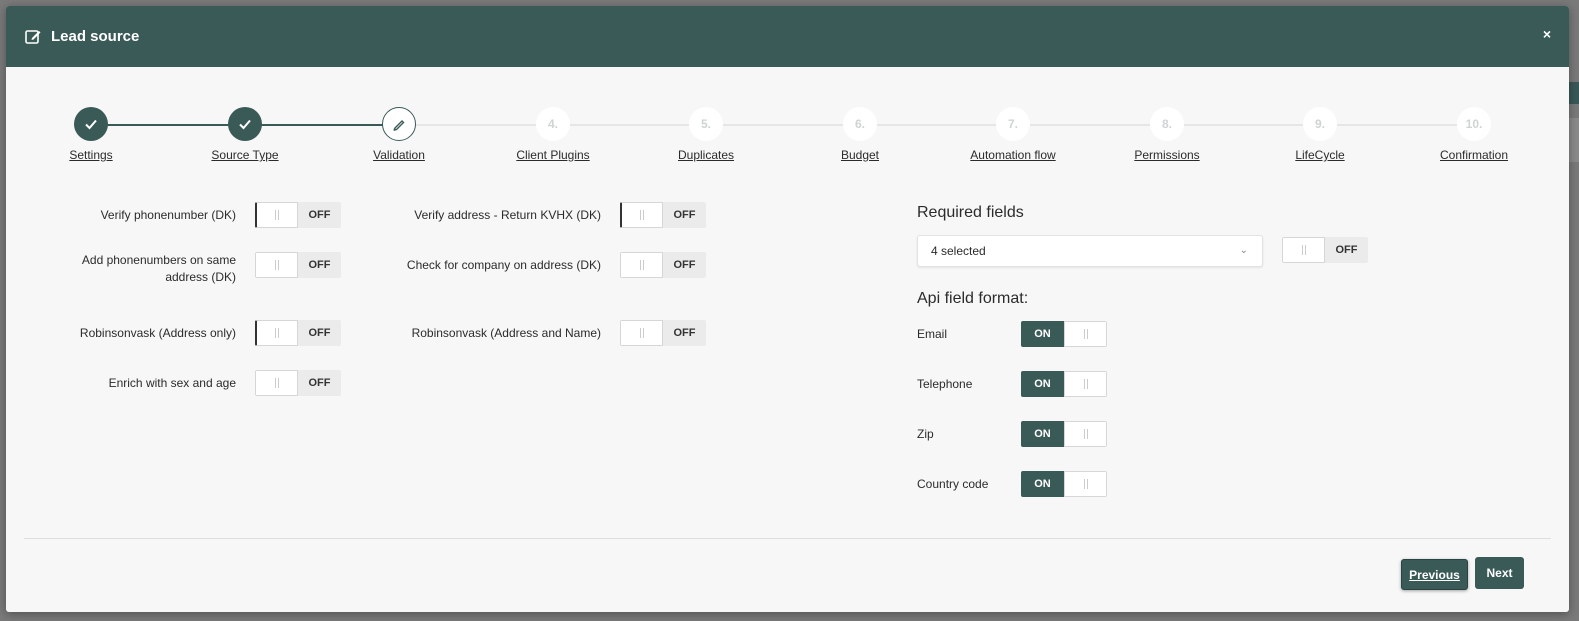 This screenshot has width=1579, height=621. Describe the element at coordinates (1012, 334) in the screenshot. I see `api-field-email: Email ON` at that location.